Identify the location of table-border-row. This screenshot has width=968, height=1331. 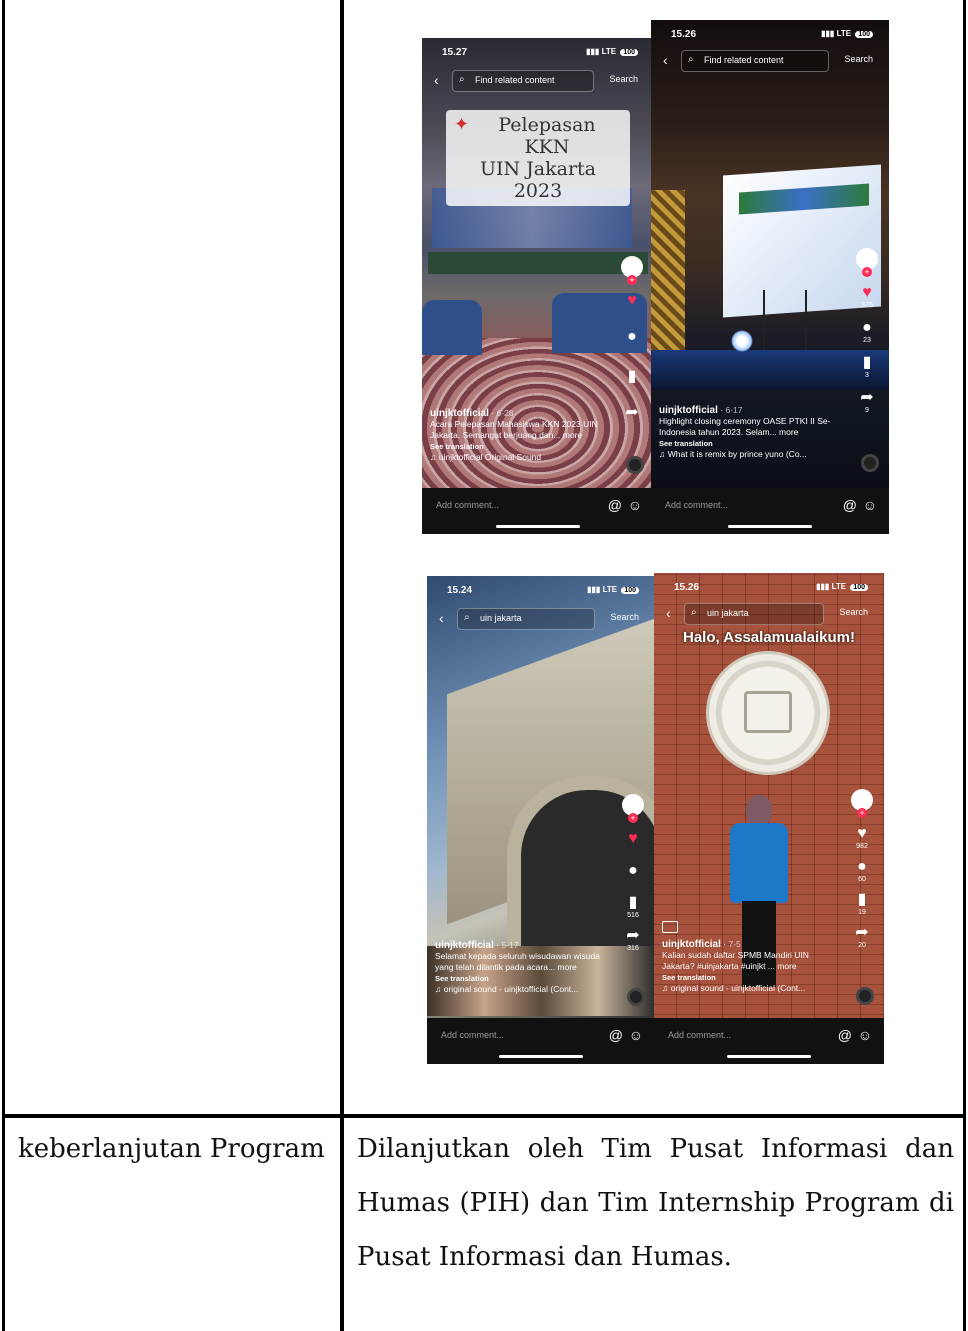
(484, 1116).